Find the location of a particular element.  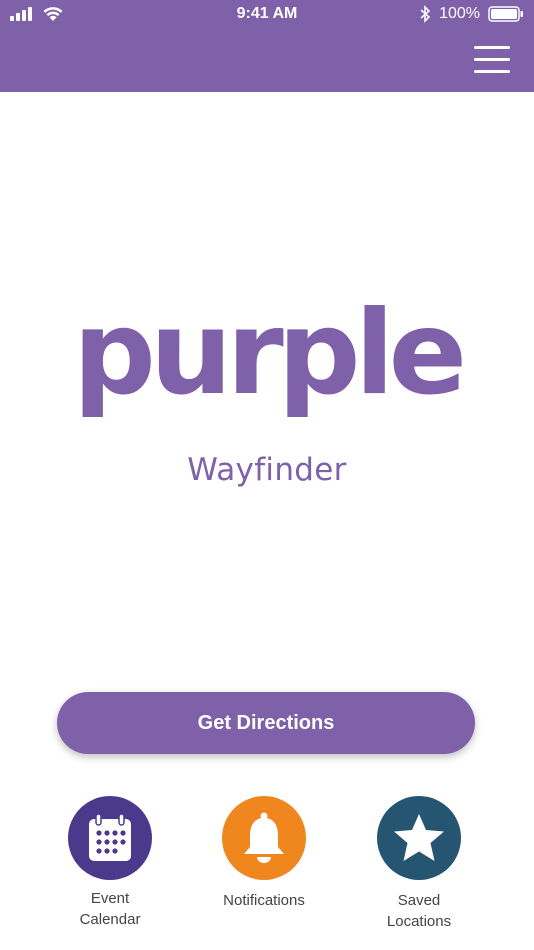

battery-percent: 100% is located at coordinates (459, 13).